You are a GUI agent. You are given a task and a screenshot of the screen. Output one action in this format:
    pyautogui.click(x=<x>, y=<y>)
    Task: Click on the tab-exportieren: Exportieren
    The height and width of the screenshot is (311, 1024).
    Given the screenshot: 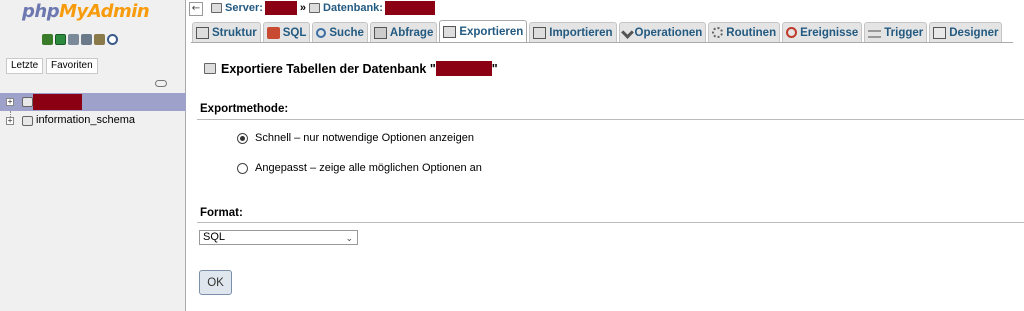 What is the action you would take?
    pyautogui.click(x=483, y=31)
    